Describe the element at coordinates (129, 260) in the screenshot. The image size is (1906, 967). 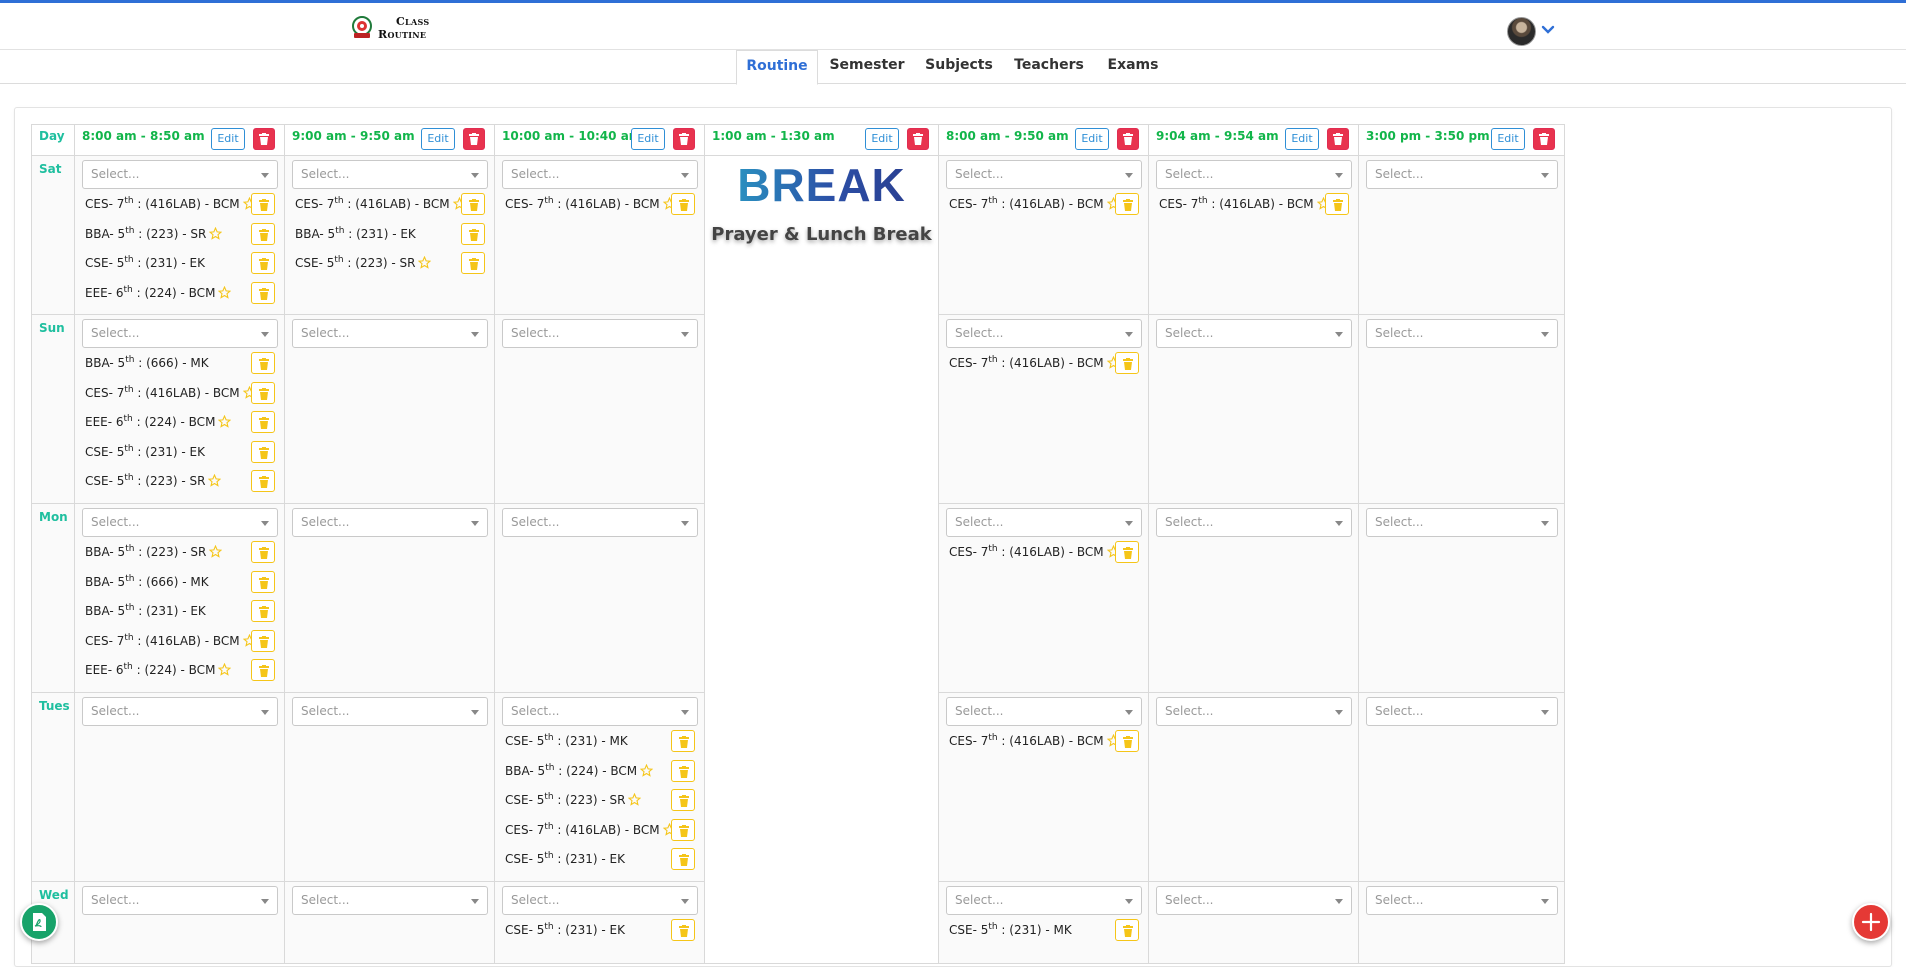
I see `ordinal-suffix: th` at that location.